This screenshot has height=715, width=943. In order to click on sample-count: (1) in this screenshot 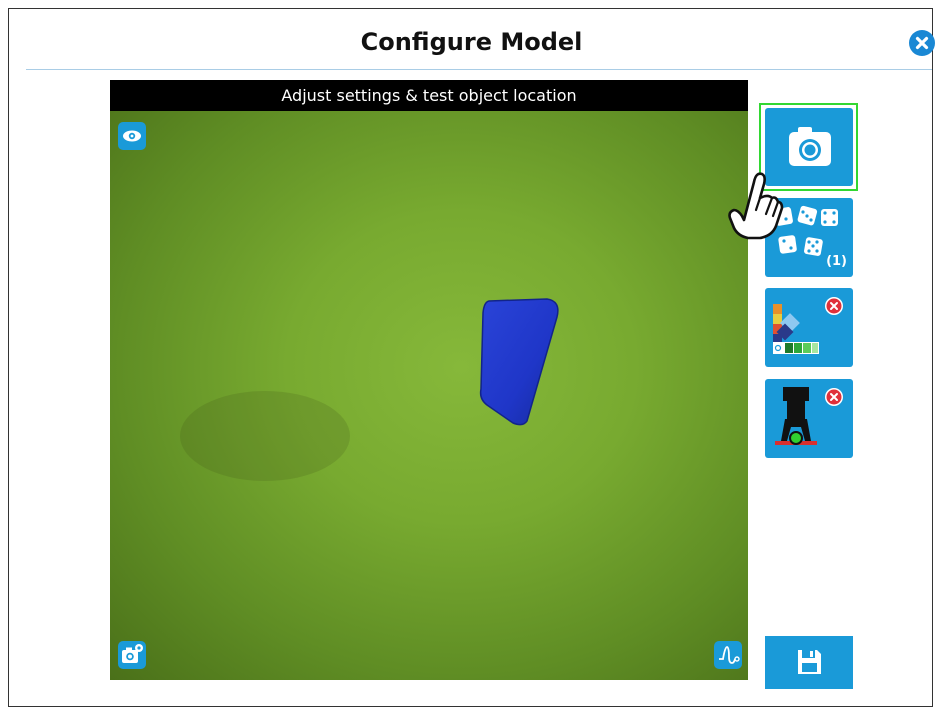, I will do `click(836, 261)`.